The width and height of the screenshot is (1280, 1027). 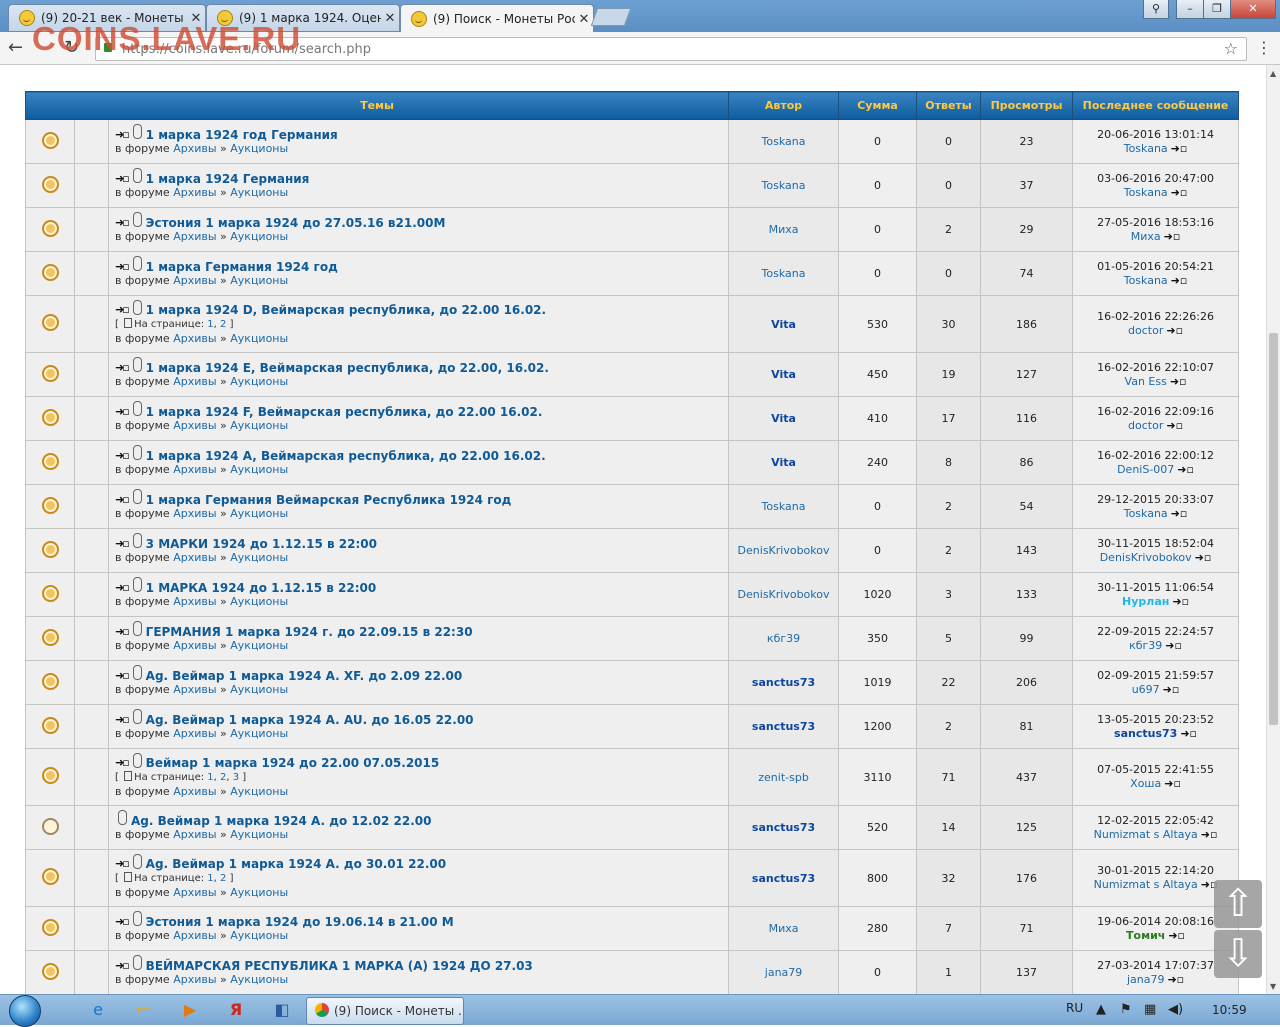 What do you see at coordinates (611, 17) in the screenshot?
I see `new-tab-button` at bounding box center [611, 17].